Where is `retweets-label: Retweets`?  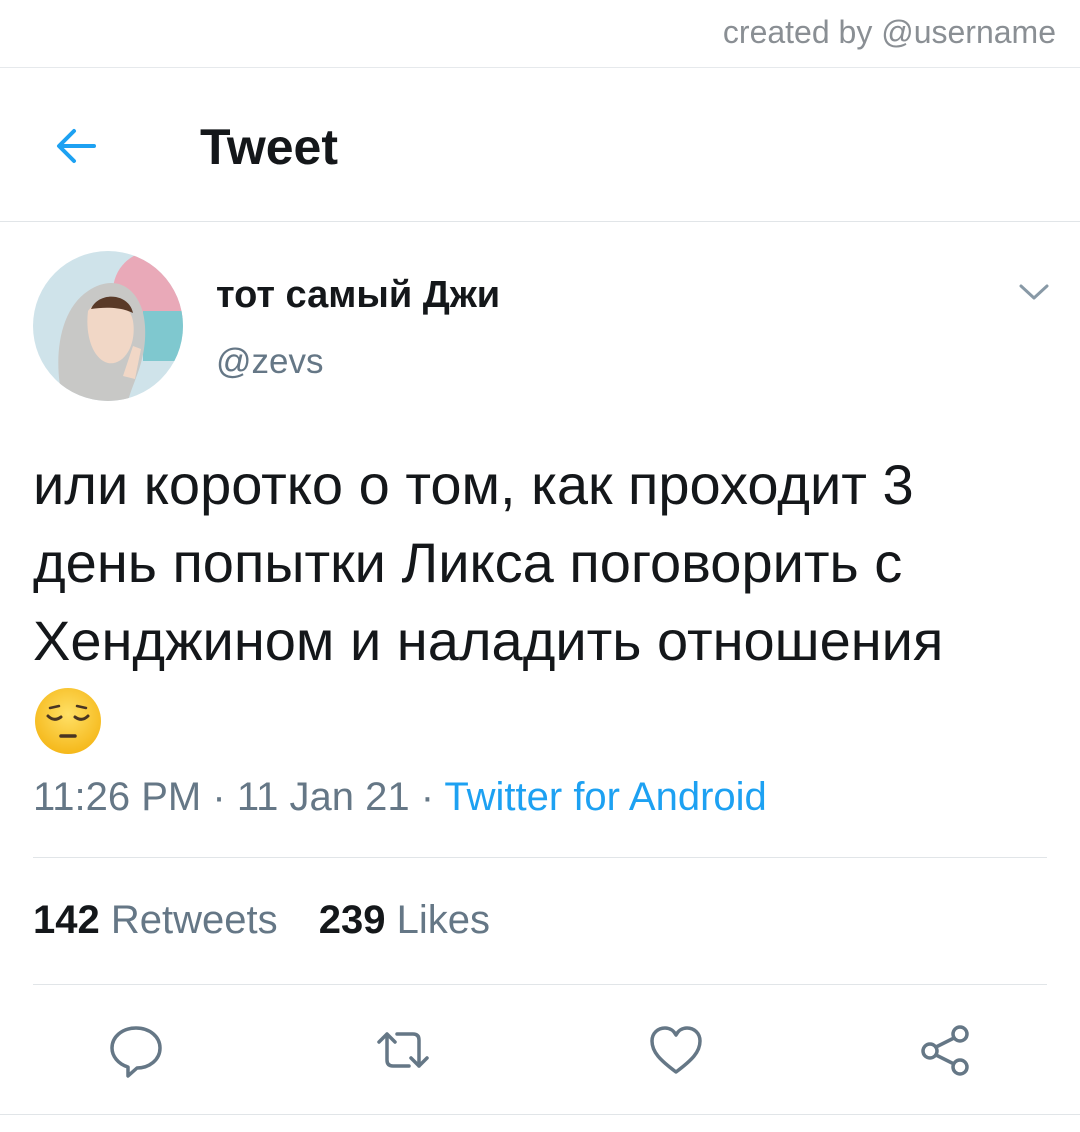
retweets-label: Retweets is located at coordinates (194, 920).